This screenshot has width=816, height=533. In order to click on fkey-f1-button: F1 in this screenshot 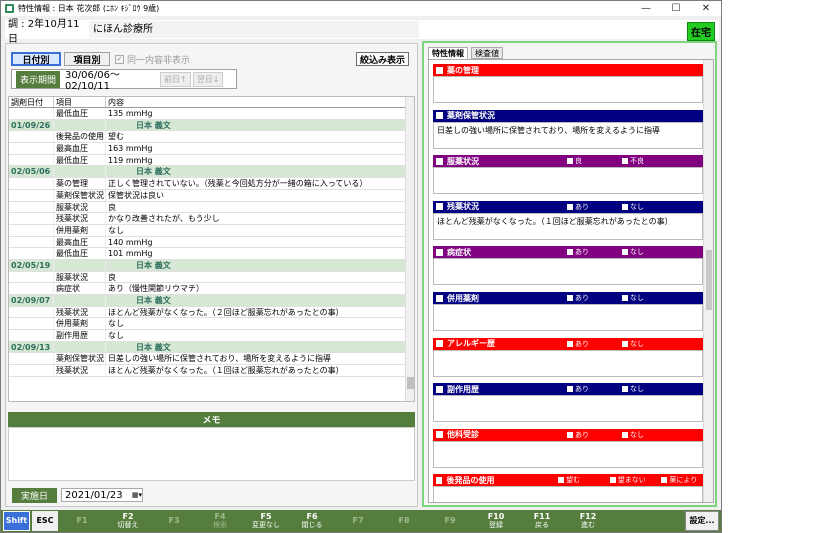, I will do `click(82, 521)`.